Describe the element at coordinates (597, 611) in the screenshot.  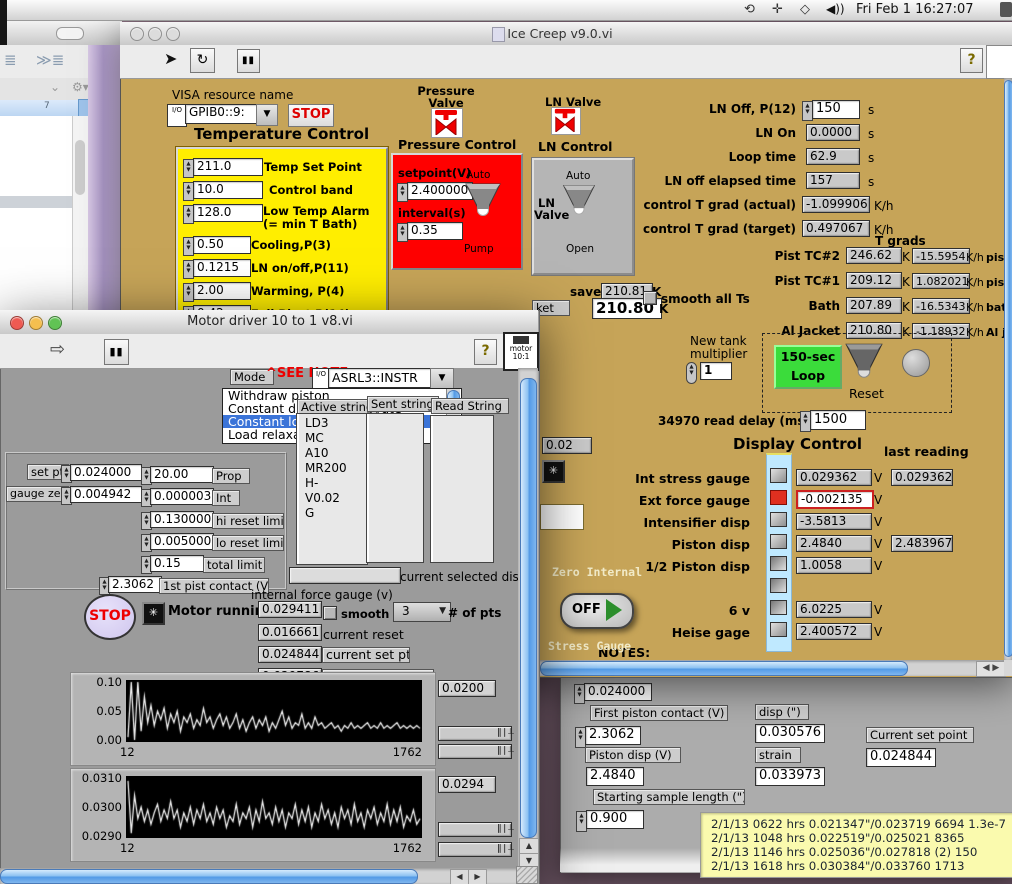
I see `zero-internal-button: OFF` at that location.